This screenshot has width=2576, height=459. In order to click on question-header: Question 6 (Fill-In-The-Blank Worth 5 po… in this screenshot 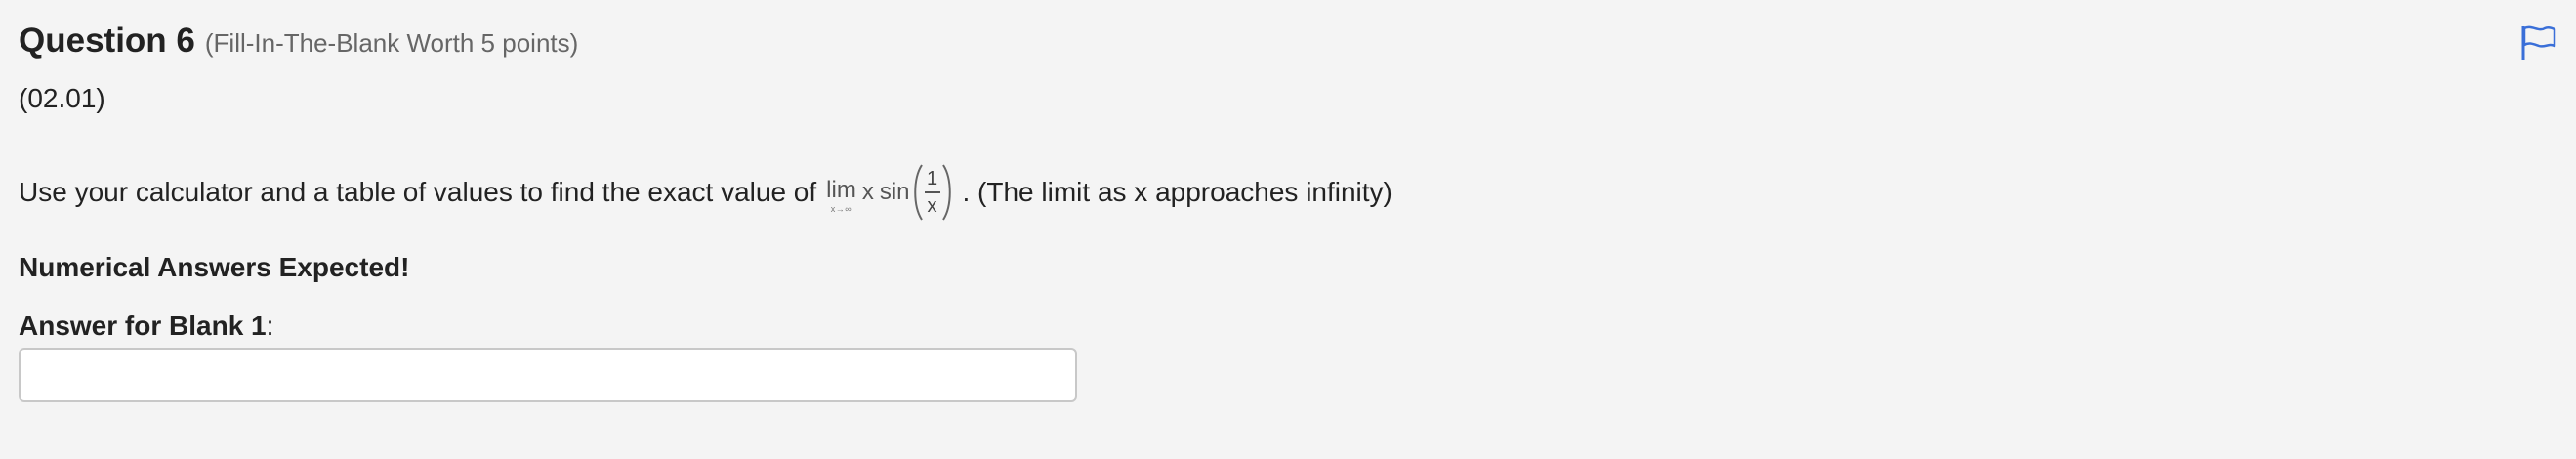, I will do `click(298, 41)`.